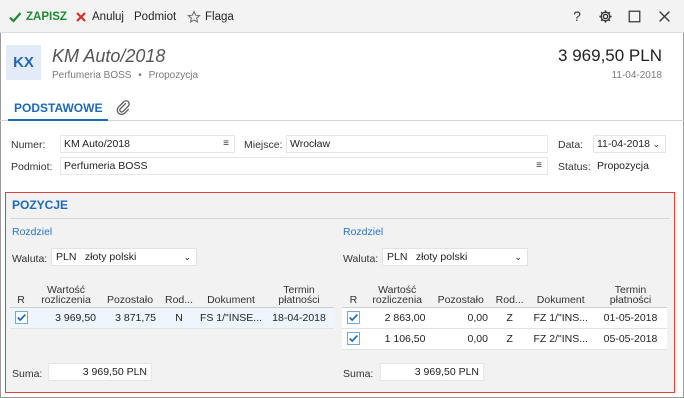 This screenshot has width=684, height=398. Describe the element at coordinates (97, 144) in the screenshot. I see `numer-value: KM Auto/2018` at that location.